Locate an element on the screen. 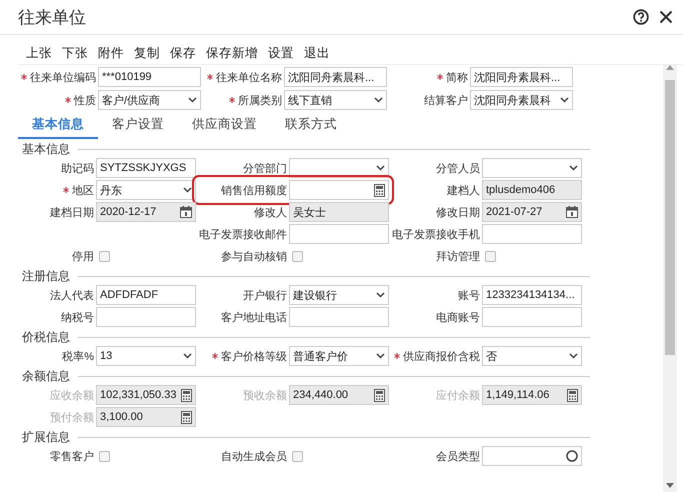 The height and width of the screenshot is (493, 683). dropdown: 普通客户价 is located at coordinates (339, 356).